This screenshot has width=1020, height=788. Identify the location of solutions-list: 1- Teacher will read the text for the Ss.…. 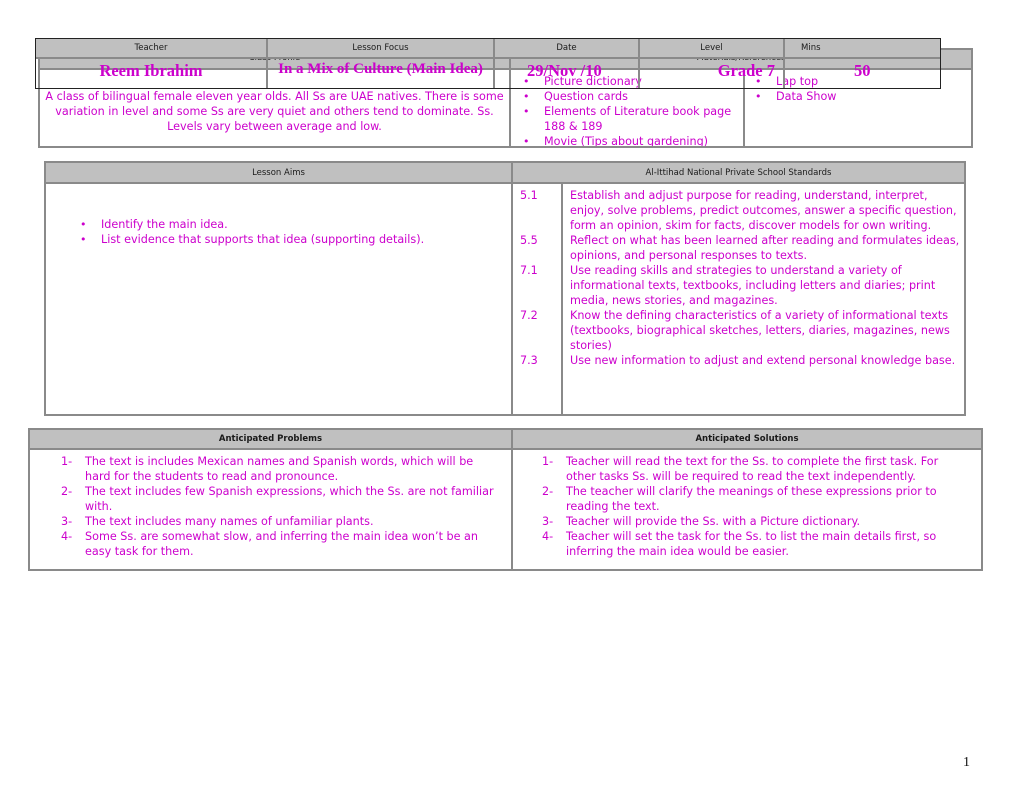
(752, 506).